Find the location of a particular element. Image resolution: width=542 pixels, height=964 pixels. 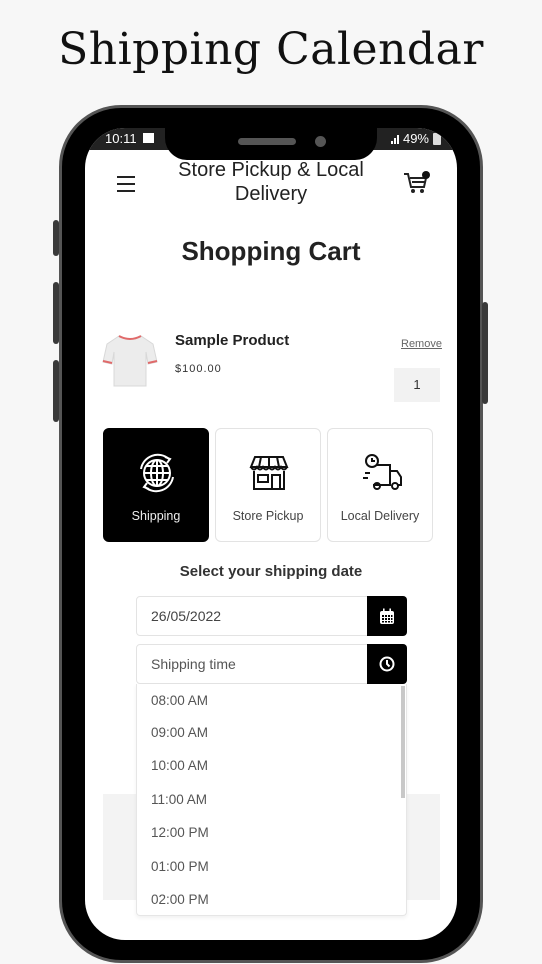

phone-volume-down-button is located at coordinates (56, 391).